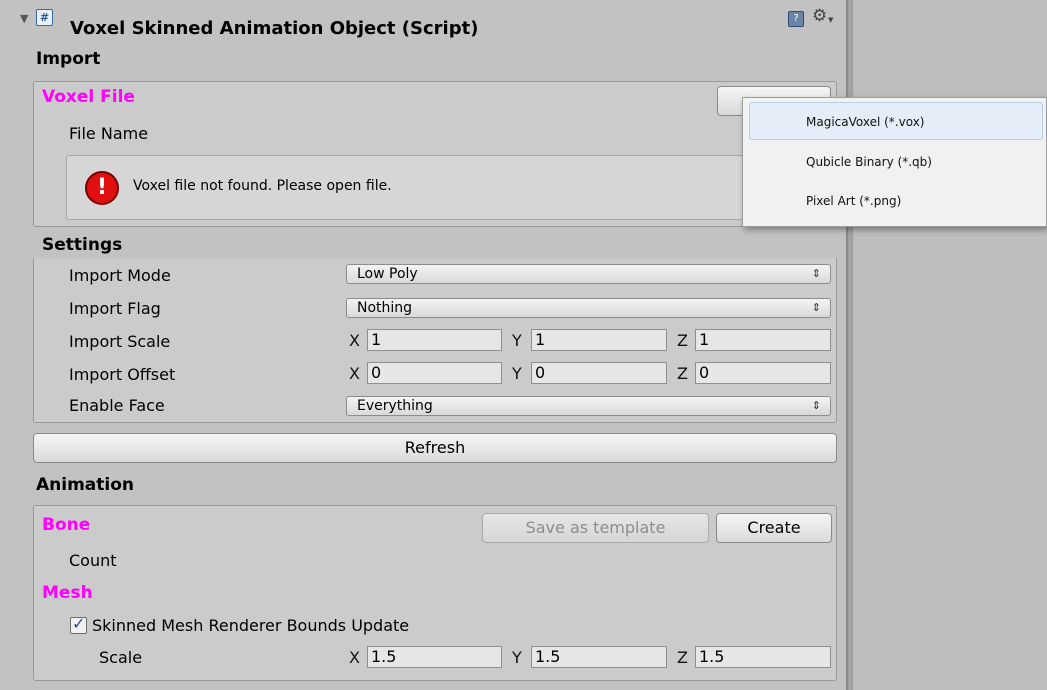 This screenshot has height=690, width=1047. I want to click on foldout-arrow-icon: ▼, so click(24, 18).